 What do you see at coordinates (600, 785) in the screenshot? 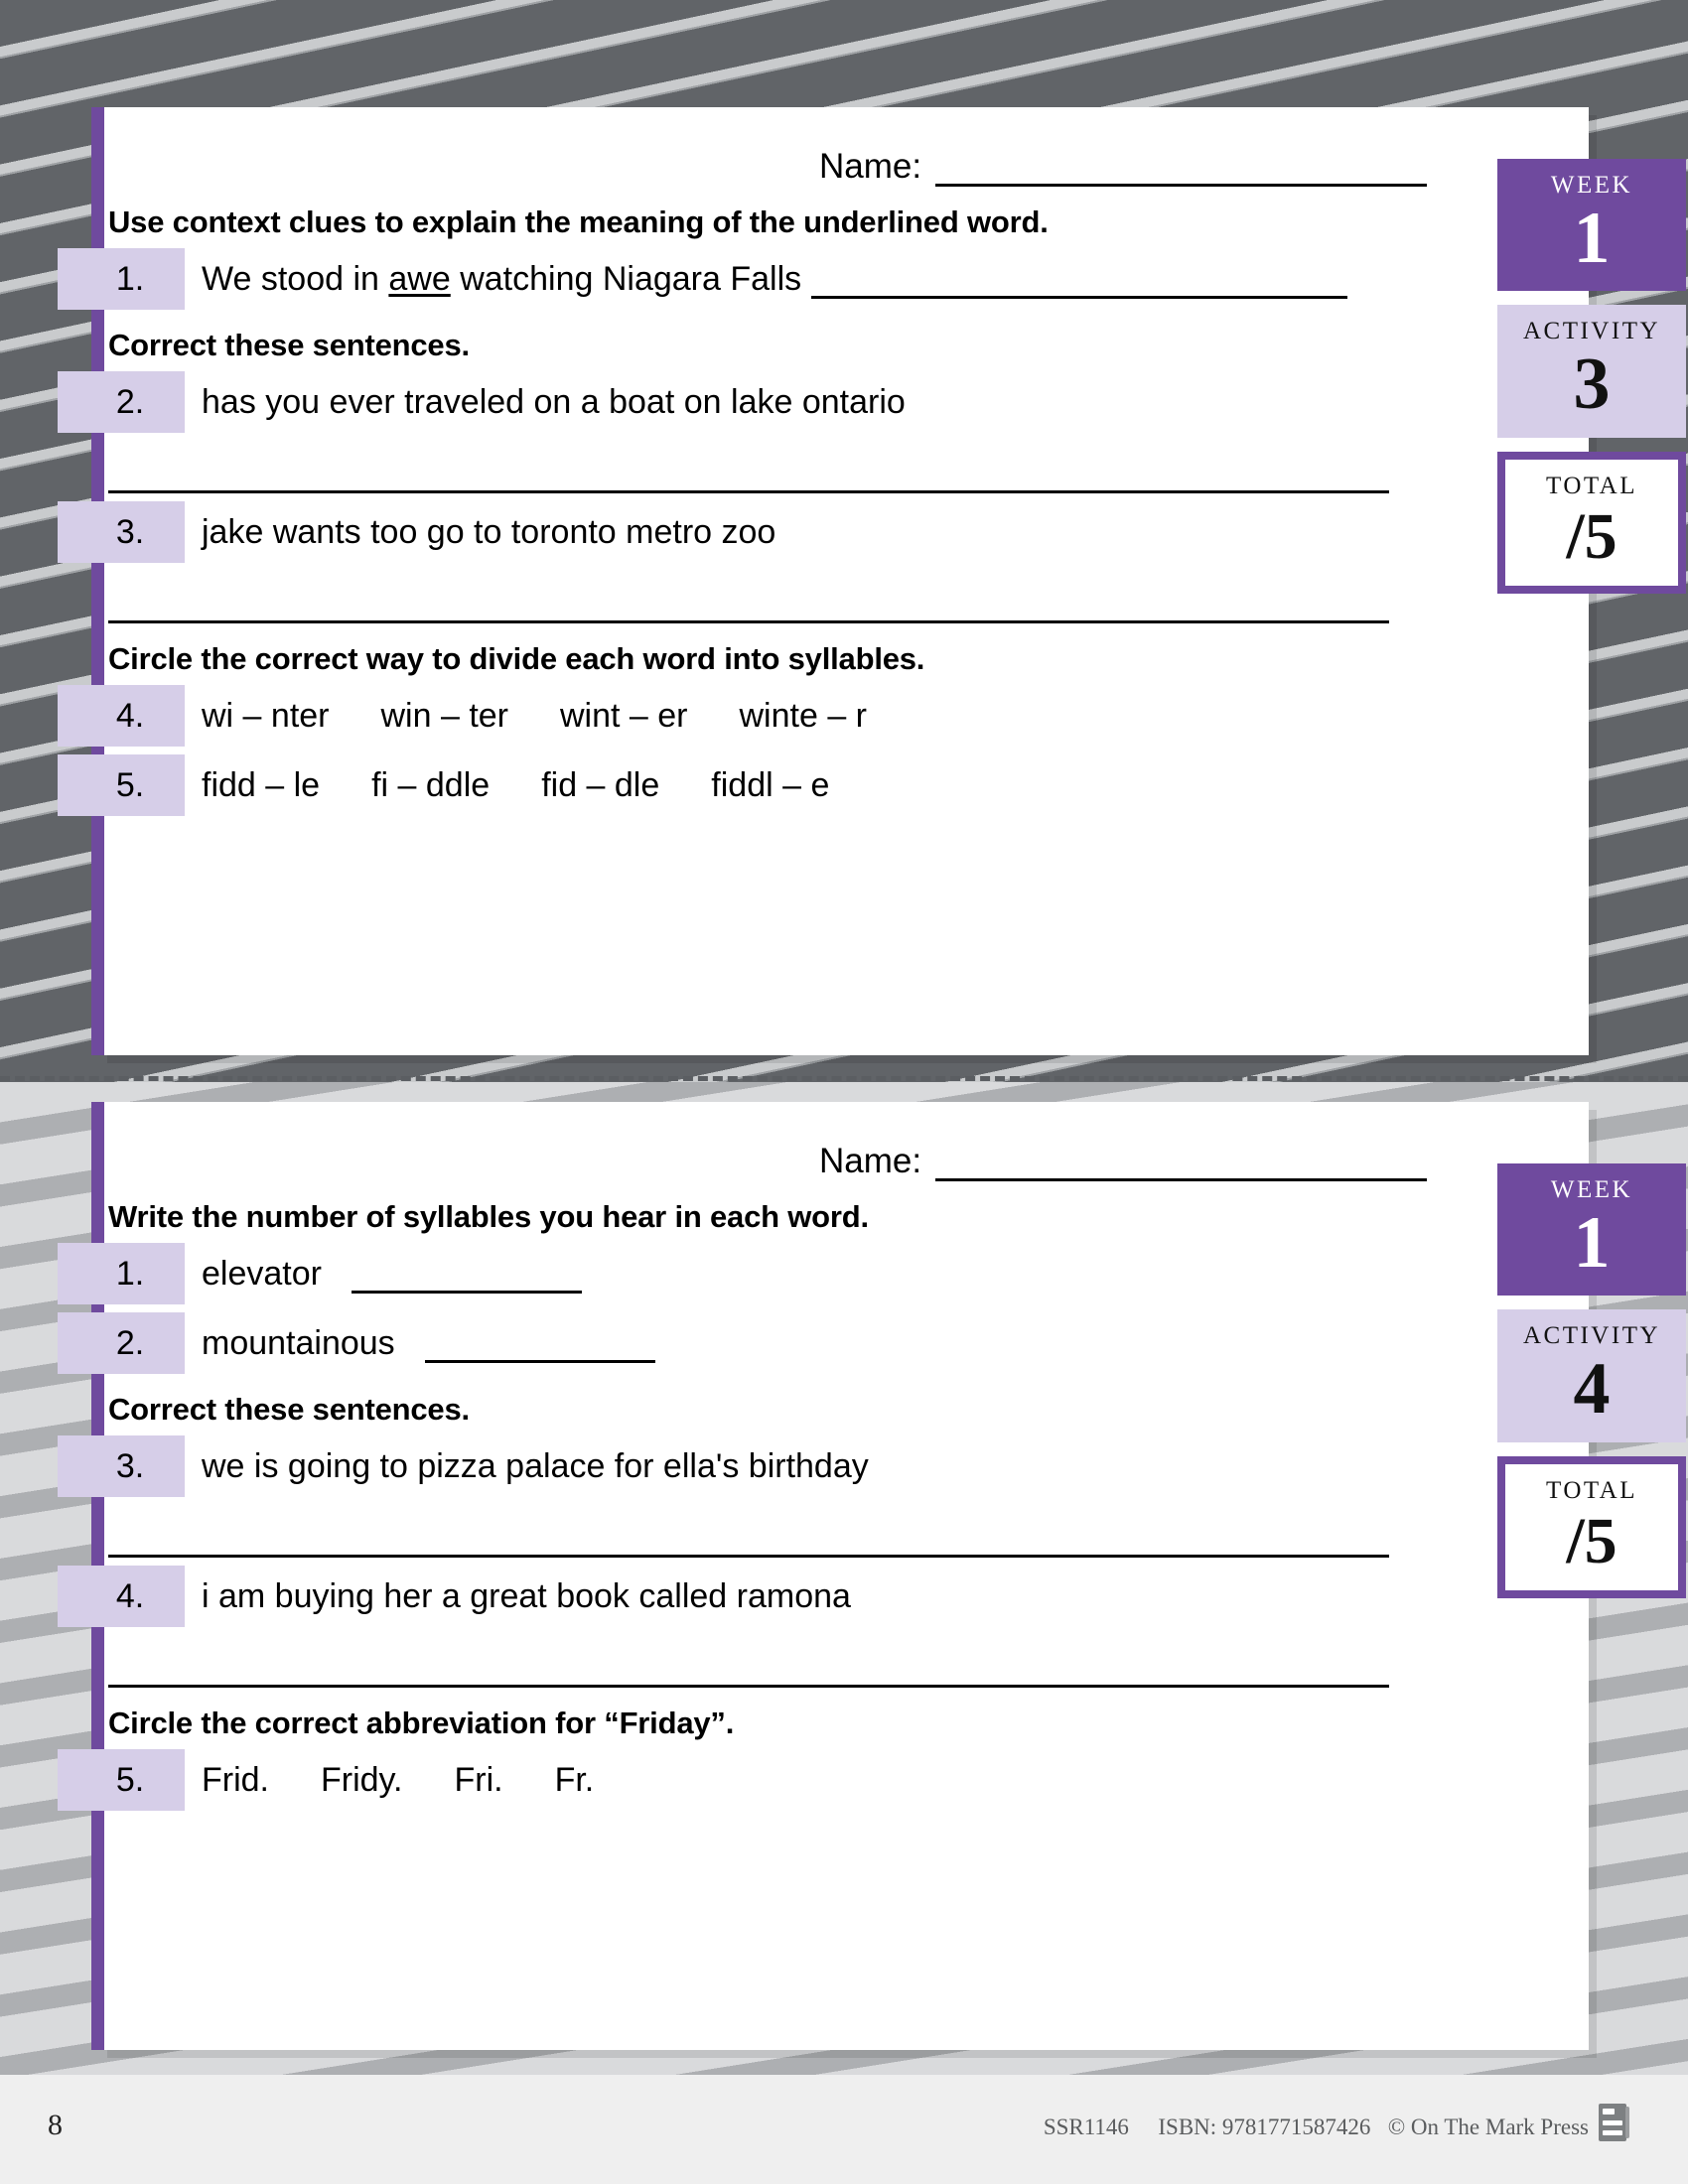
I see `choice-option: fid – dle` at bounding box center [600, 785].